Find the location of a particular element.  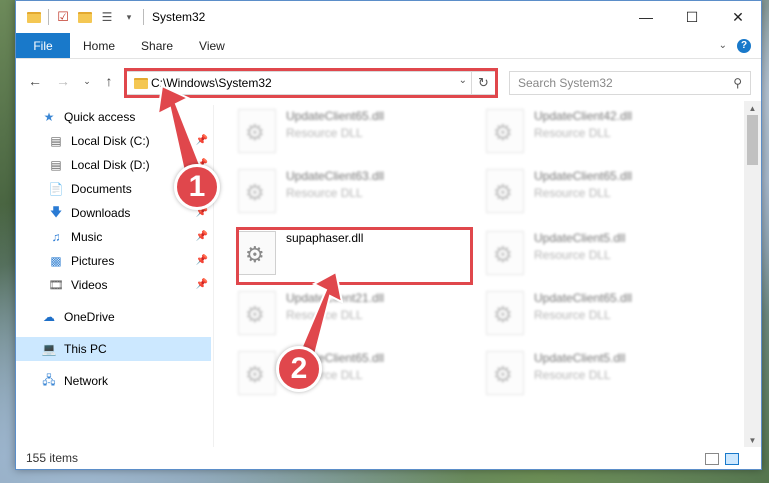

file-item: UpdateClient21.dll Resource DLL is located at coordinates (353, 313).